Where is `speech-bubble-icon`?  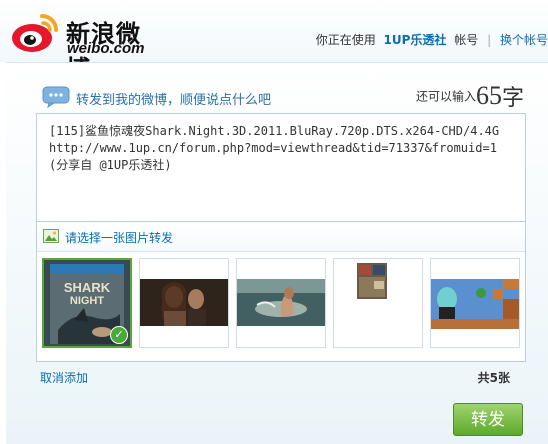
speech-bubble-icon is located at coordinates (56, 97).